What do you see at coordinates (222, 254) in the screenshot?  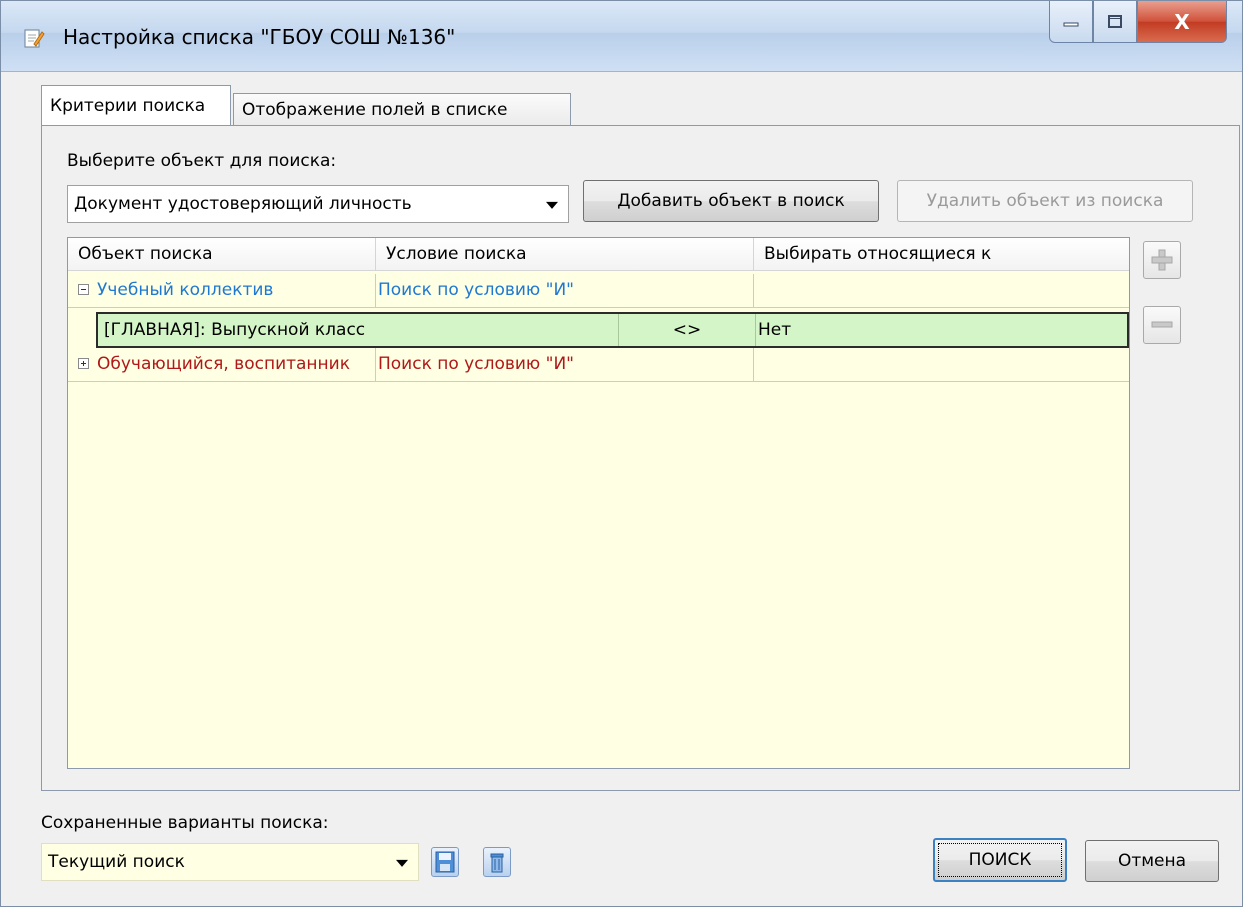 I see `column-header-object: Объект поиска` at bounding box center [222, 254].